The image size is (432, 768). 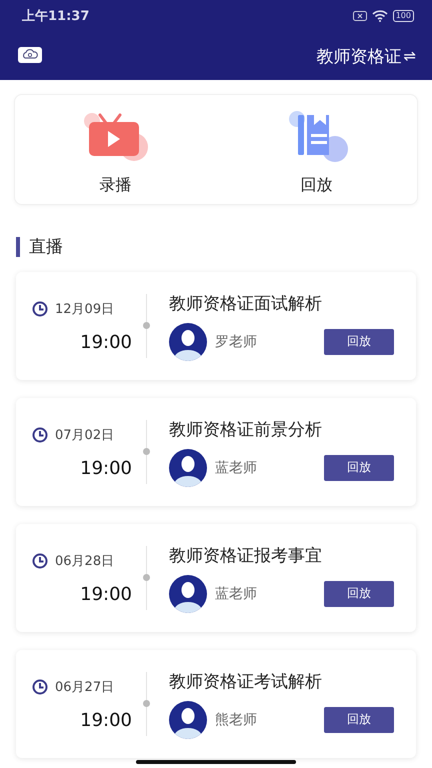 I want to click on lesson-card: 12月09日 19:00 教师资格证面试解析 罗老师 回放, so click(x=216, y=326).